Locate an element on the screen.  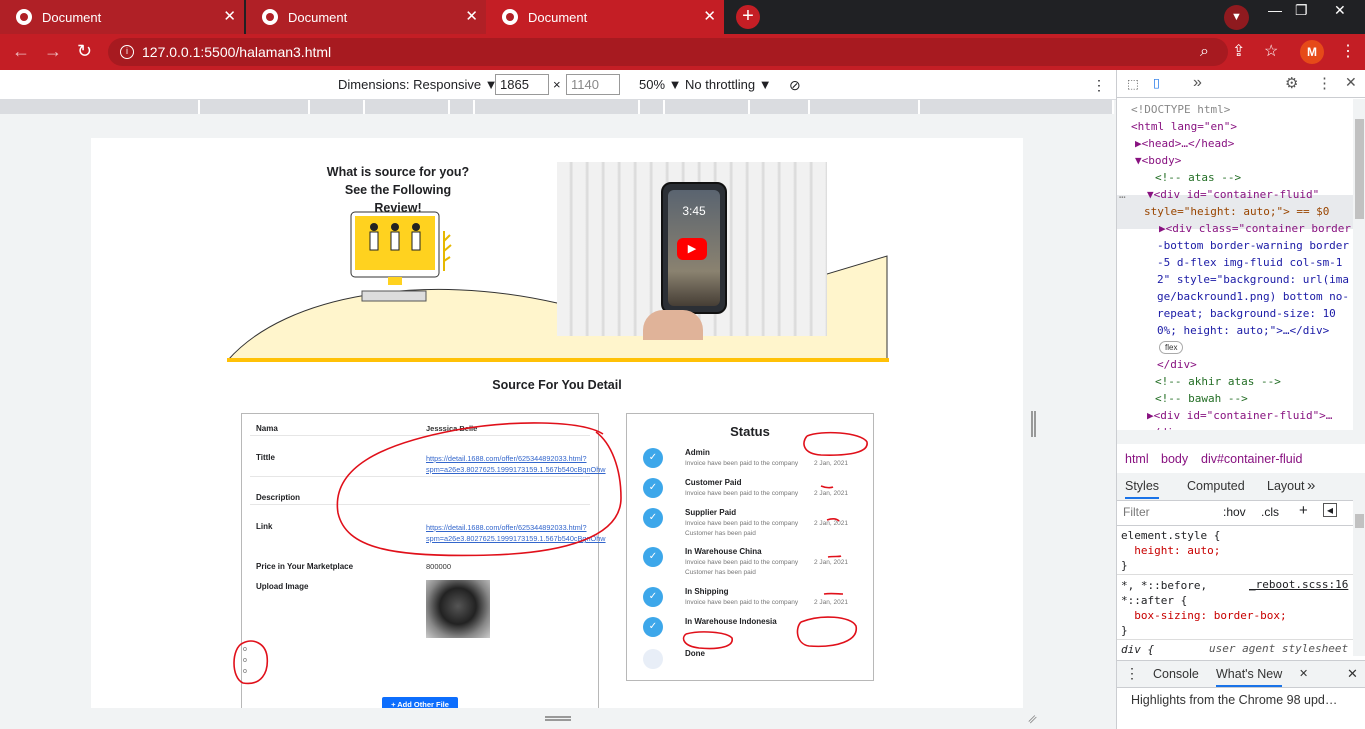
dimensions-select: Dimensions: Responsive ▼ is located at coordinates (418, 84).